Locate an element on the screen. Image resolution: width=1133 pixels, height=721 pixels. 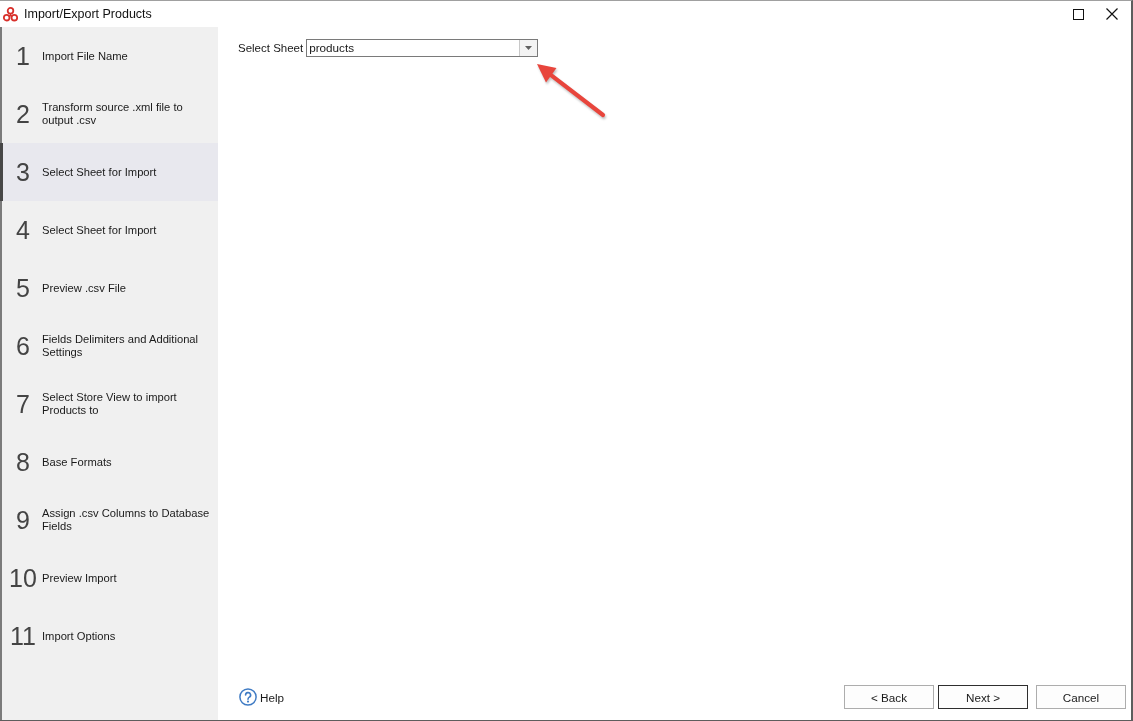
step-item: 9 Assign .csv Columns to Database Fields is located at coordinates (109, 520).